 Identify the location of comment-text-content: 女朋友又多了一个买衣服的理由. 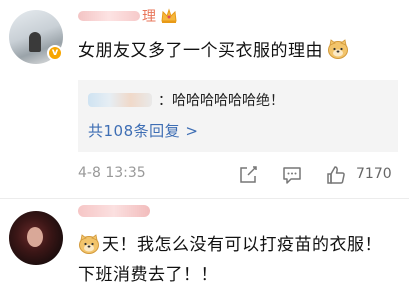
(200, 51).